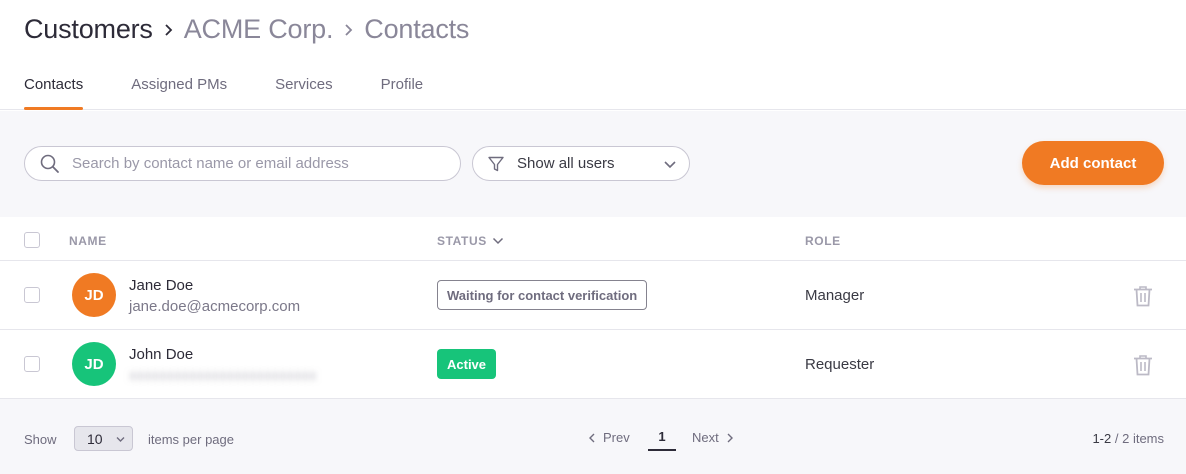 The height and width of the screenshot is (474, 1186). I want to click on filter-icon, so click(496, 163).